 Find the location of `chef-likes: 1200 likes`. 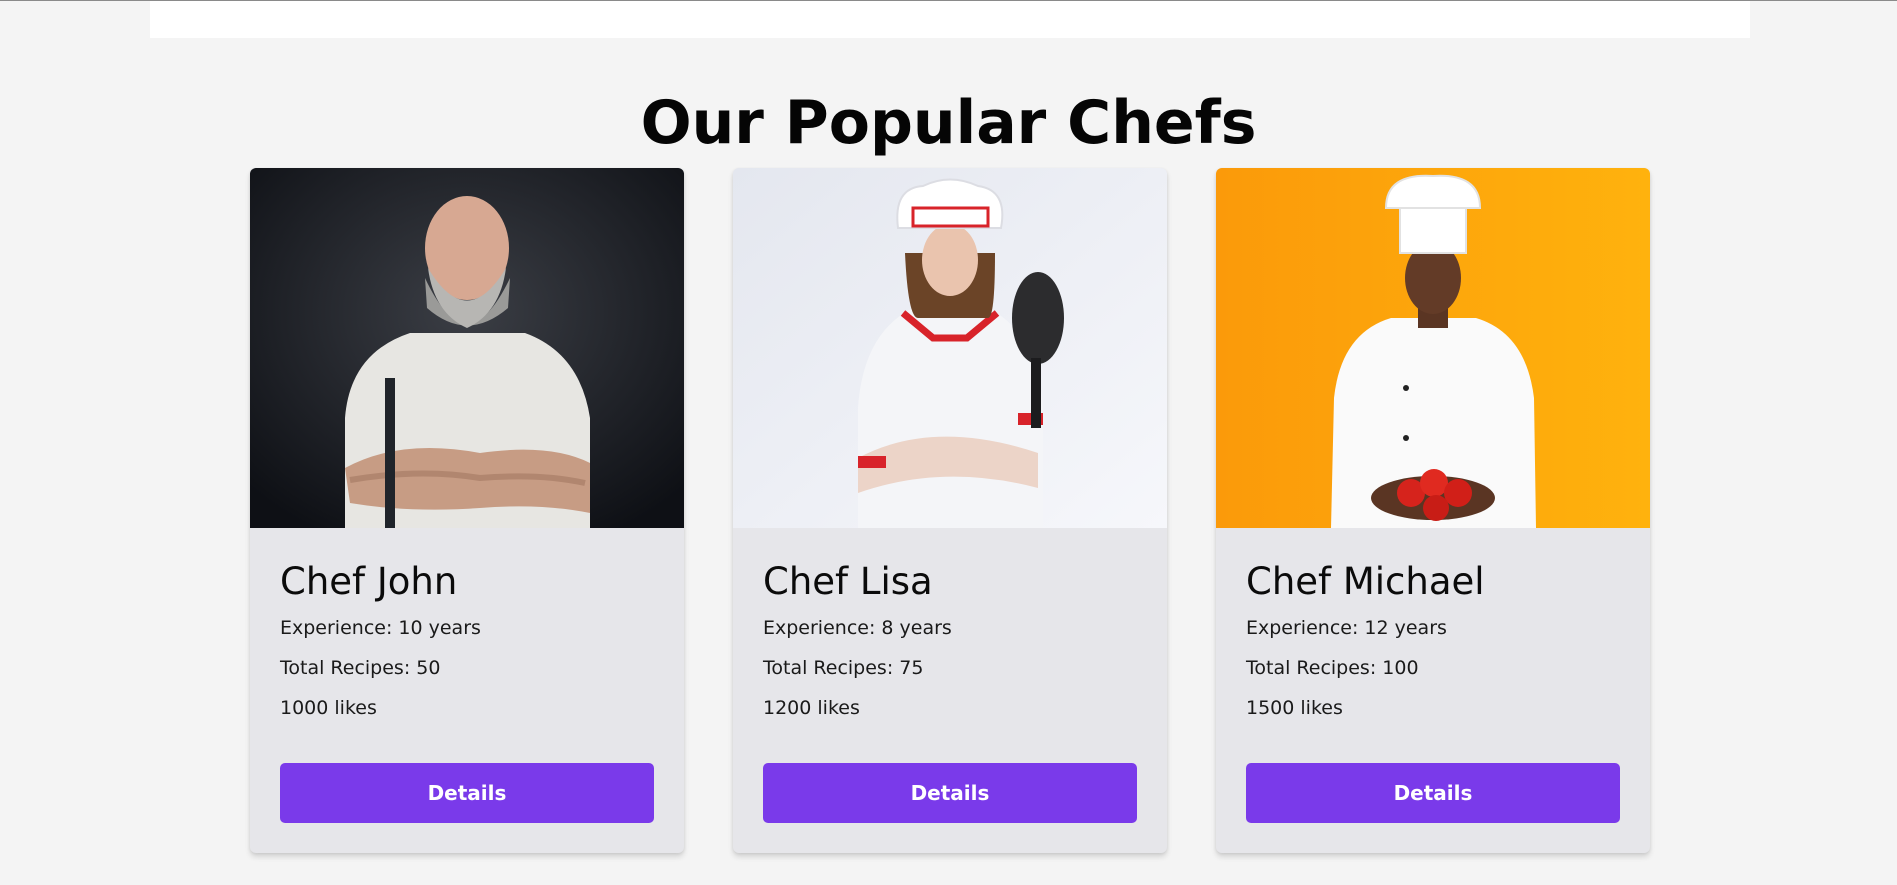

chef-likes: 1200 likes is located at coordinates (811, 708).